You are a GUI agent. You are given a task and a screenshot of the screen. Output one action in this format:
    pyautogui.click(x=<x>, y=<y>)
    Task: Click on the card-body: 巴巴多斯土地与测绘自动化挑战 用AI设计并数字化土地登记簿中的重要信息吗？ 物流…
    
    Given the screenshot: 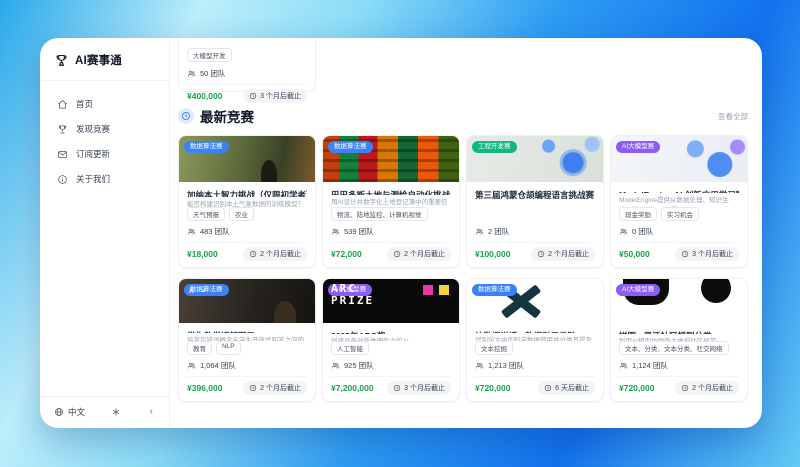 What is the action you would take?
    pyautogui.click(x=391, y=224)
    